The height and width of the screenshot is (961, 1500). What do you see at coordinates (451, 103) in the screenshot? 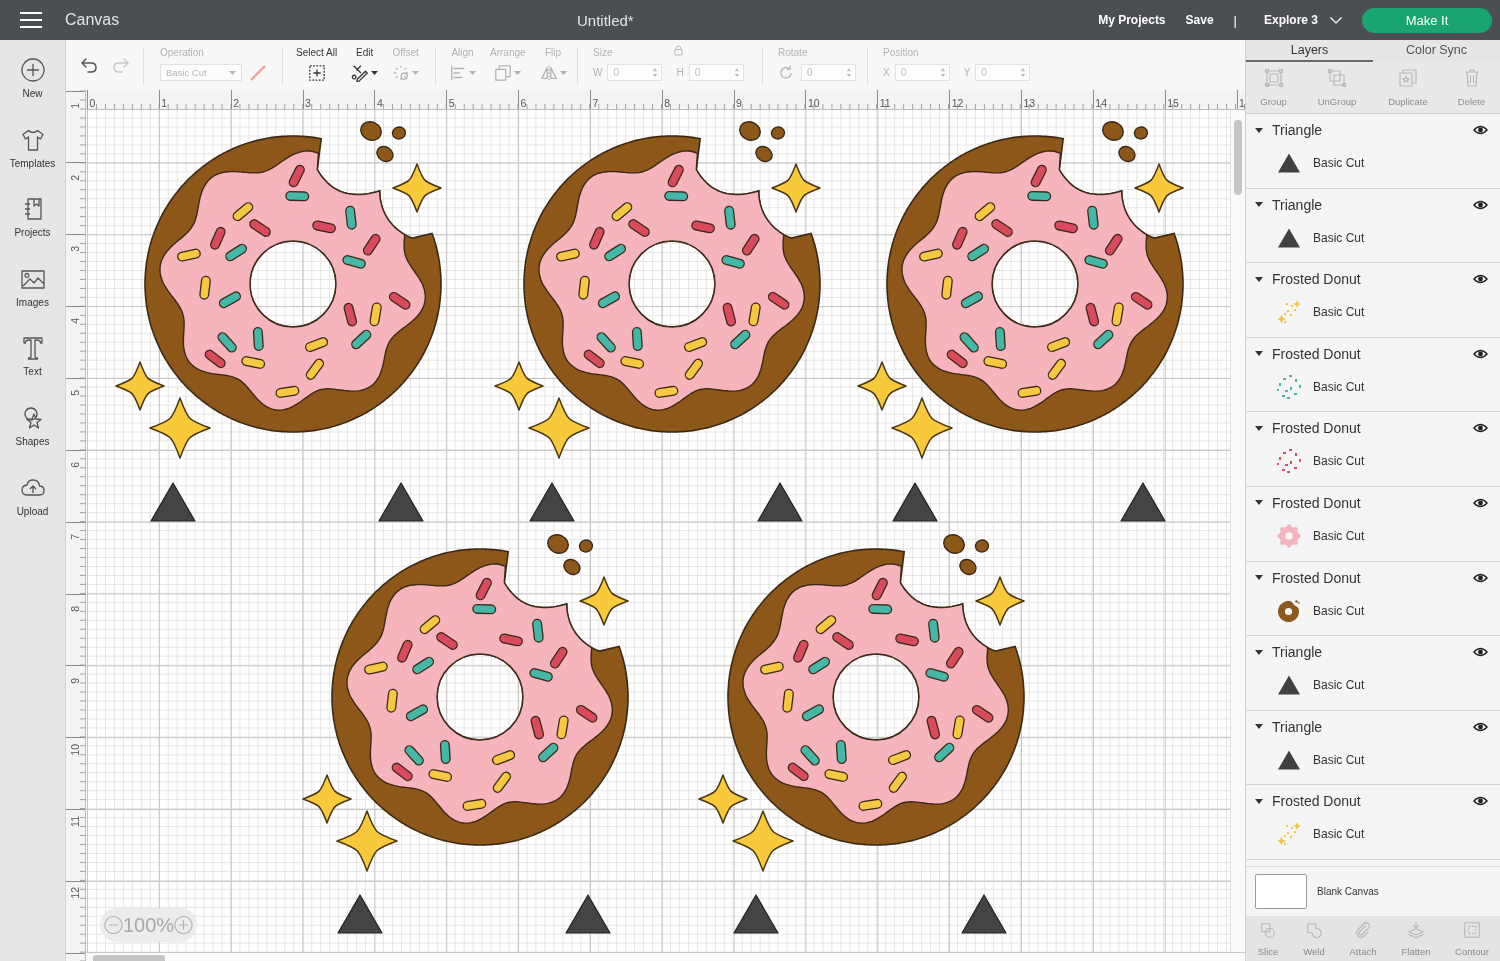
I see `ruler-label: 5` at bounding box center [451, 103].